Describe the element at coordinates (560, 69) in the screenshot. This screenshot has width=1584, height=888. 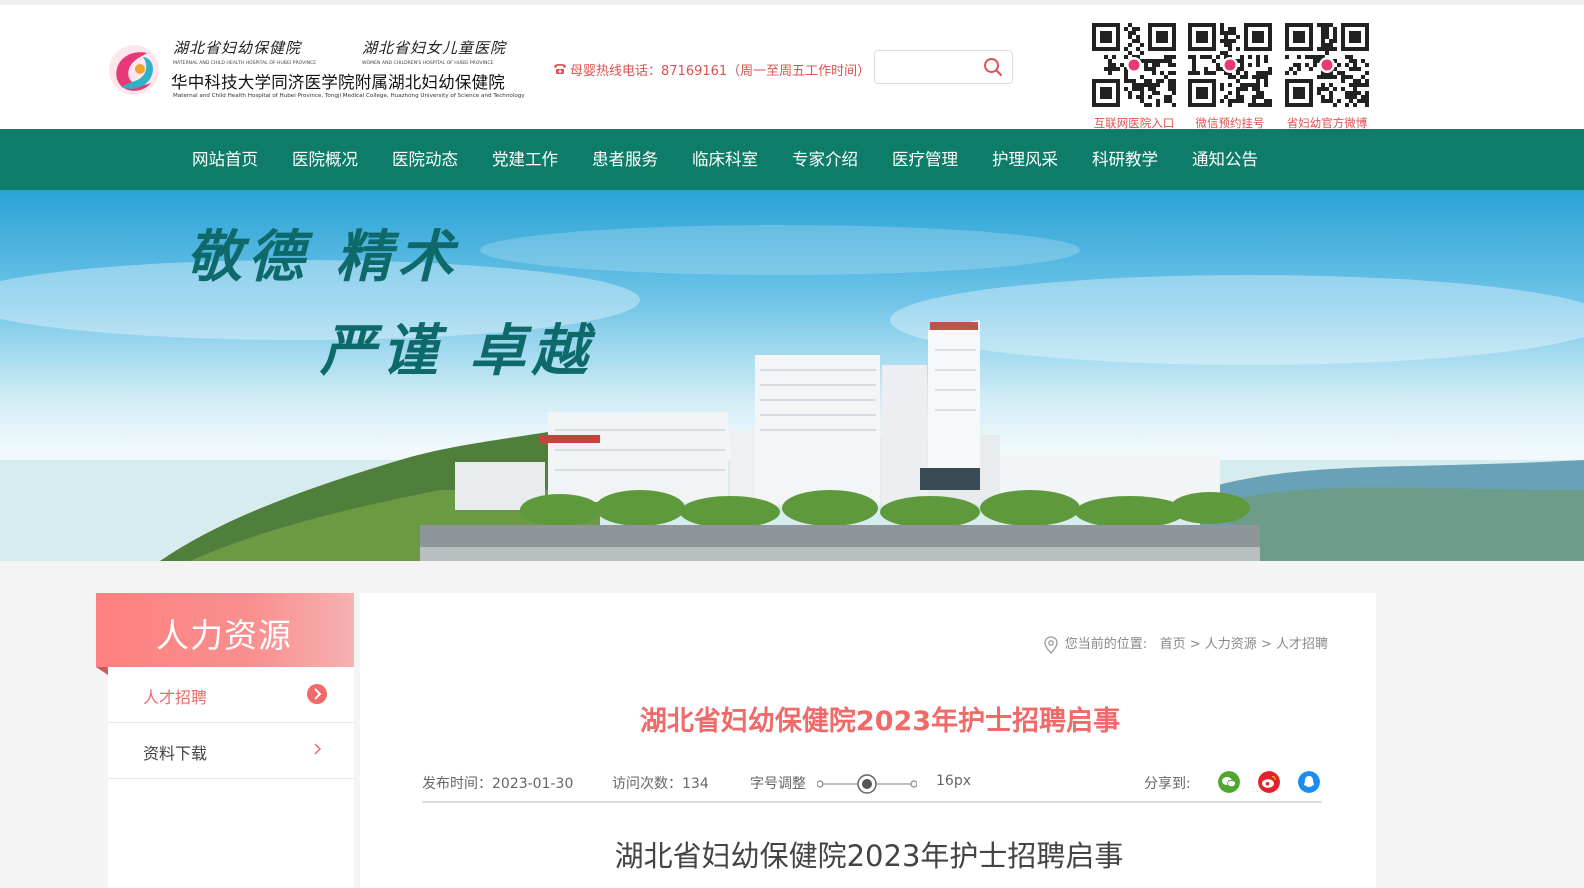
I see `phone-icon` at that location.